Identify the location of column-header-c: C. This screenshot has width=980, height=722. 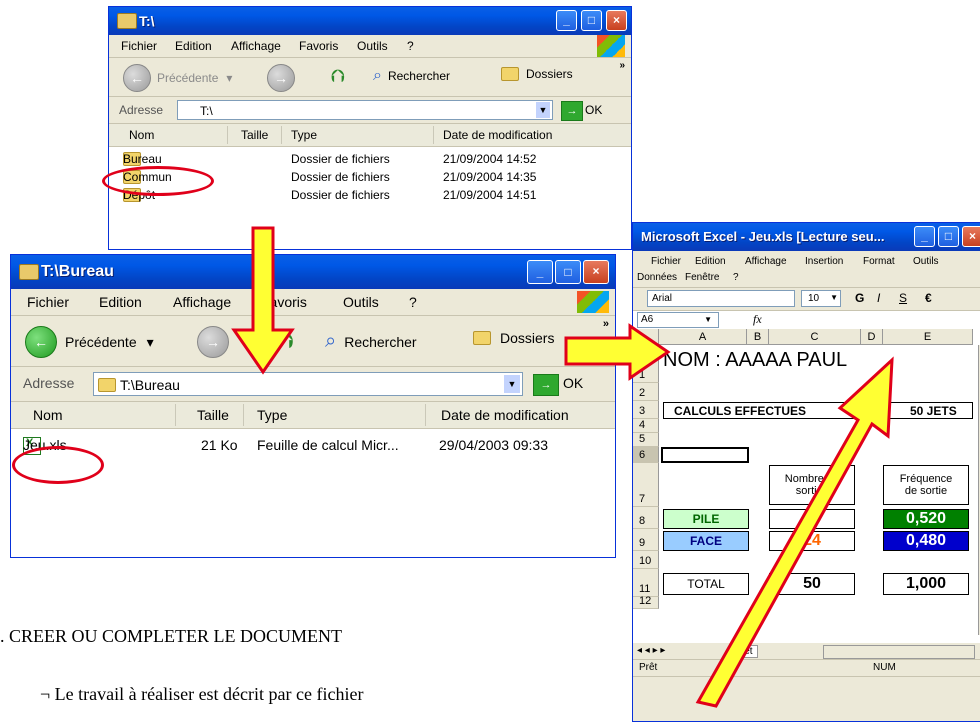
(815, 337).